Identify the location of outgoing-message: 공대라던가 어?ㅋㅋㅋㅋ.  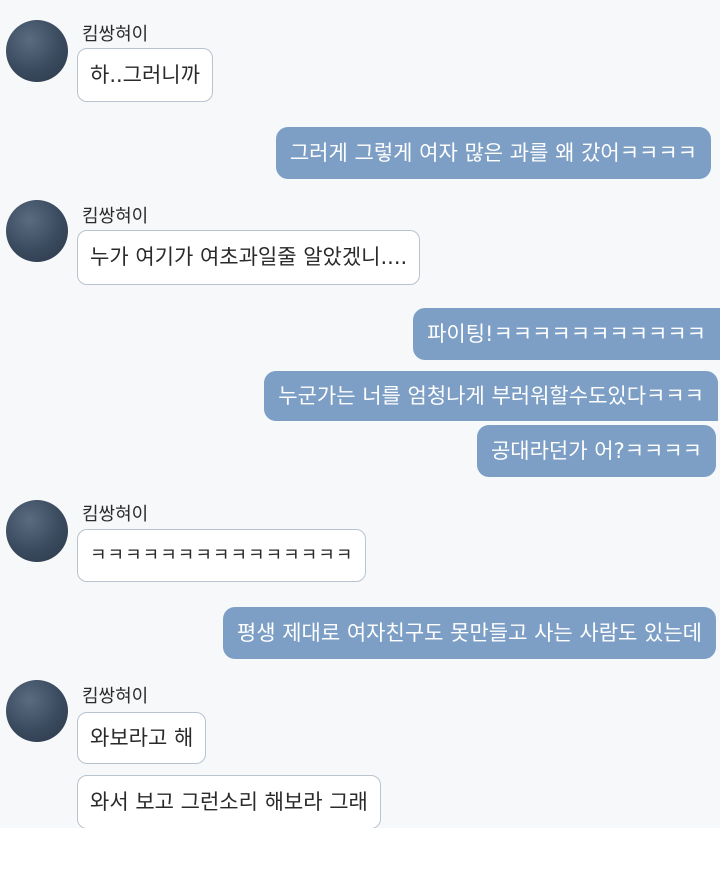
(596, 451).